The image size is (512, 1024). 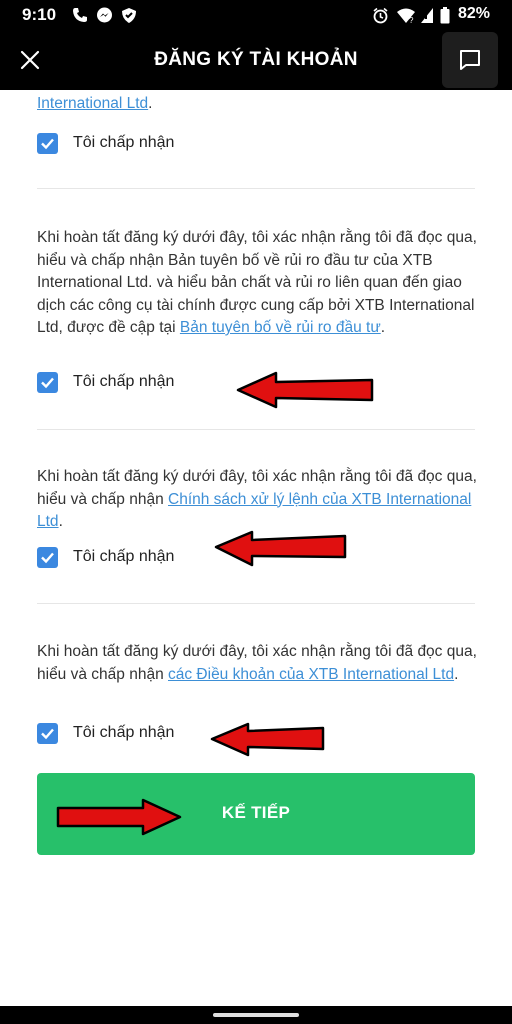 What do you see at coordinates (92, 103) in the screenshot?
I see `consent-link: International Ltd` at bounding box center [92, 103].